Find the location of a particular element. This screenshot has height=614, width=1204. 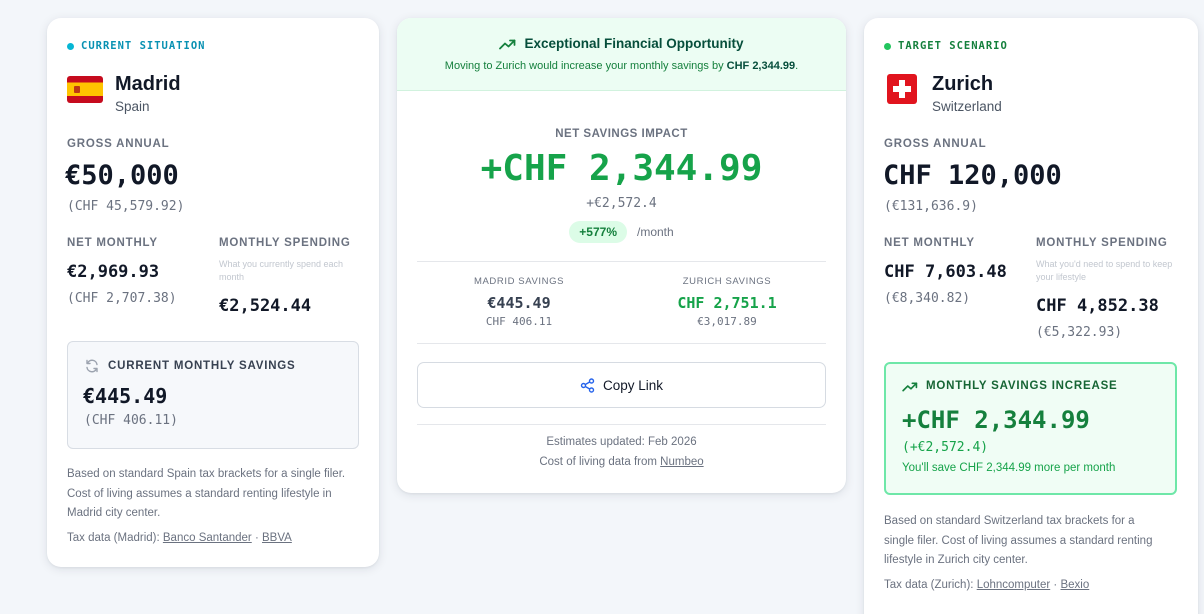

lohncomputer-link: Lohncomputer is located at coordinates (1014, 585).